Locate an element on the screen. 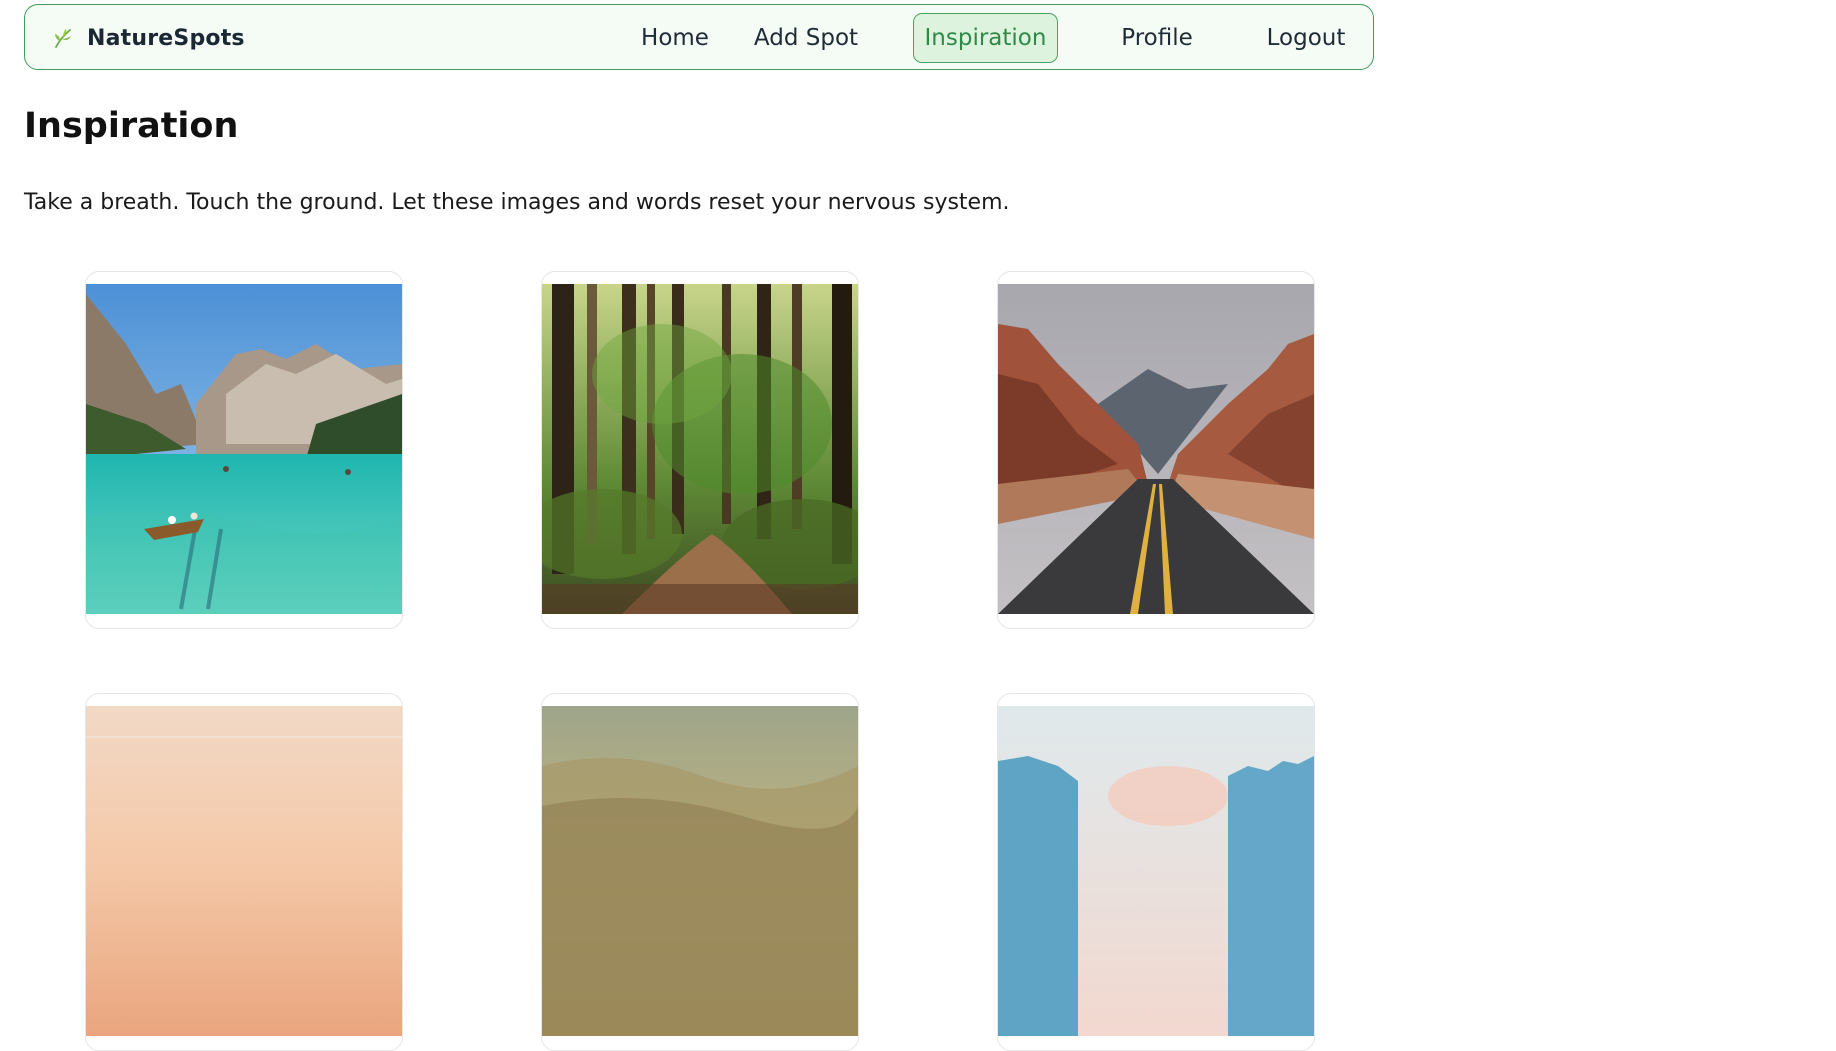 Image resolution: width=1836 pixels, height=1051 pixels. leaf-icon is located at coordinates (63, 38).